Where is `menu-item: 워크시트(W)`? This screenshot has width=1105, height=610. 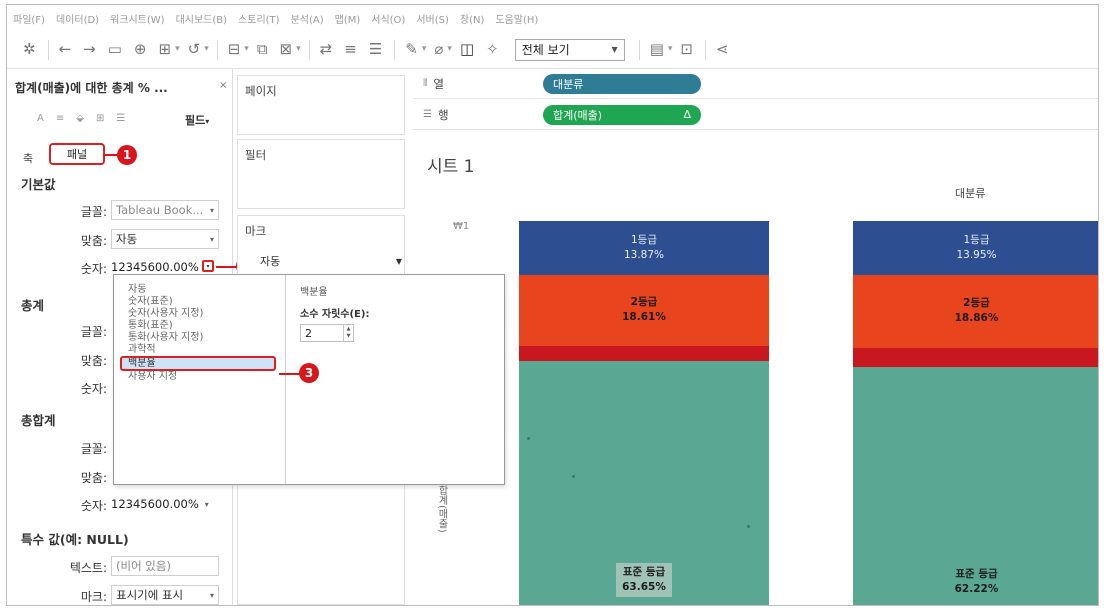 menu-item: 워크시트(W) is located at coordinates (137, 18).